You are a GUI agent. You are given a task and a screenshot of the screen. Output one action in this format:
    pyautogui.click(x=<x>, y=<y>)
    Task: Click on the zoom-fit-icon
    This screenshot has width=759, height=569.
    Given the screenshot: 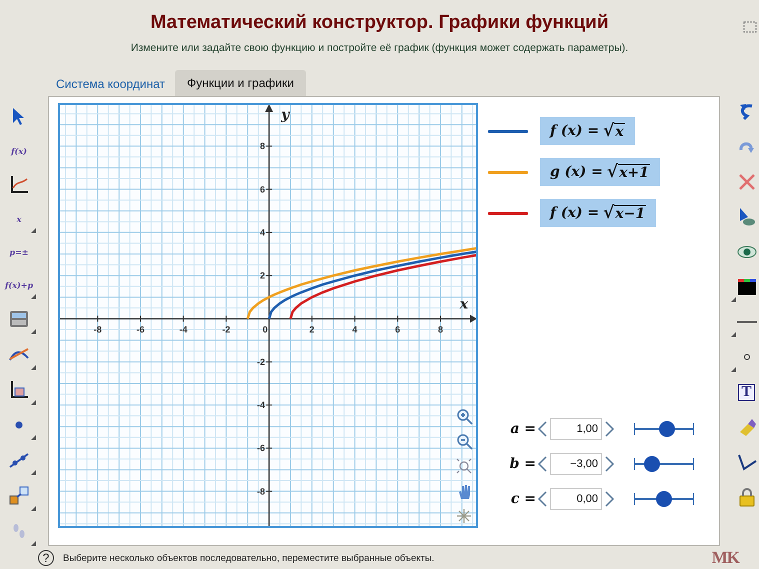 What is the action you would take?
    pyautogui.click(x=464, y=466)
    